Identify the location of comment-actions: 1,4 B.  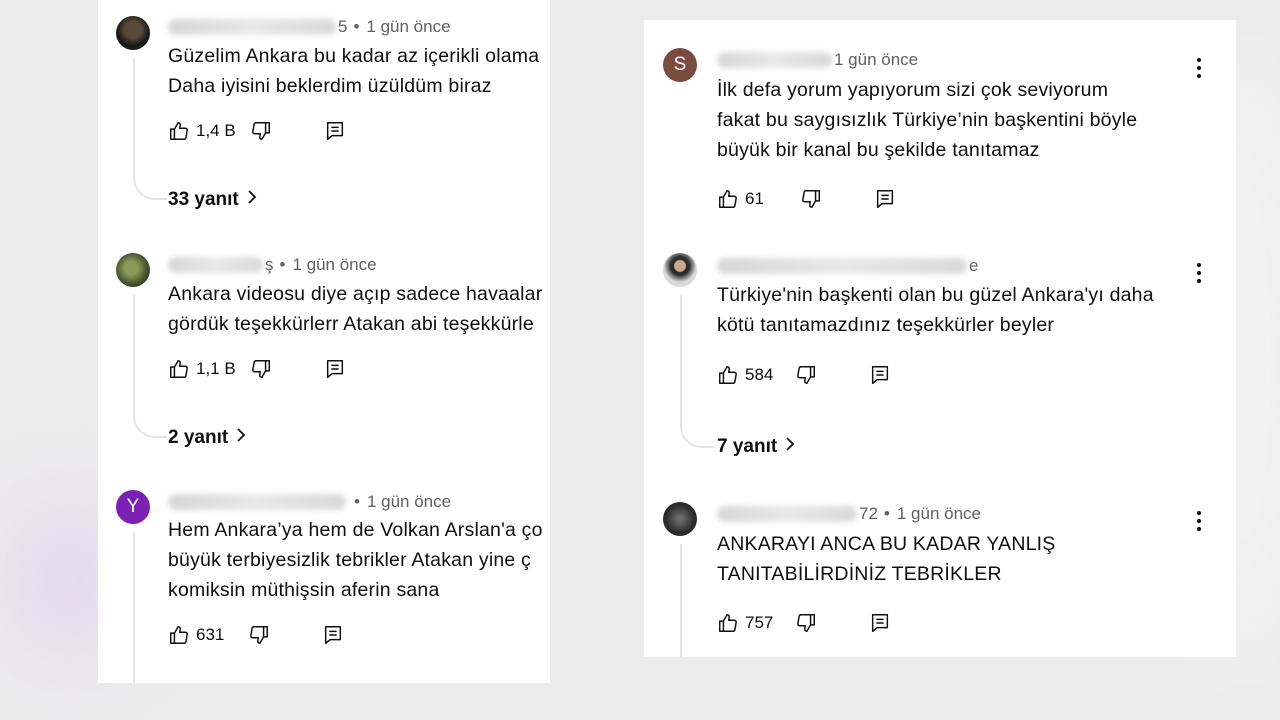
(257, 131).